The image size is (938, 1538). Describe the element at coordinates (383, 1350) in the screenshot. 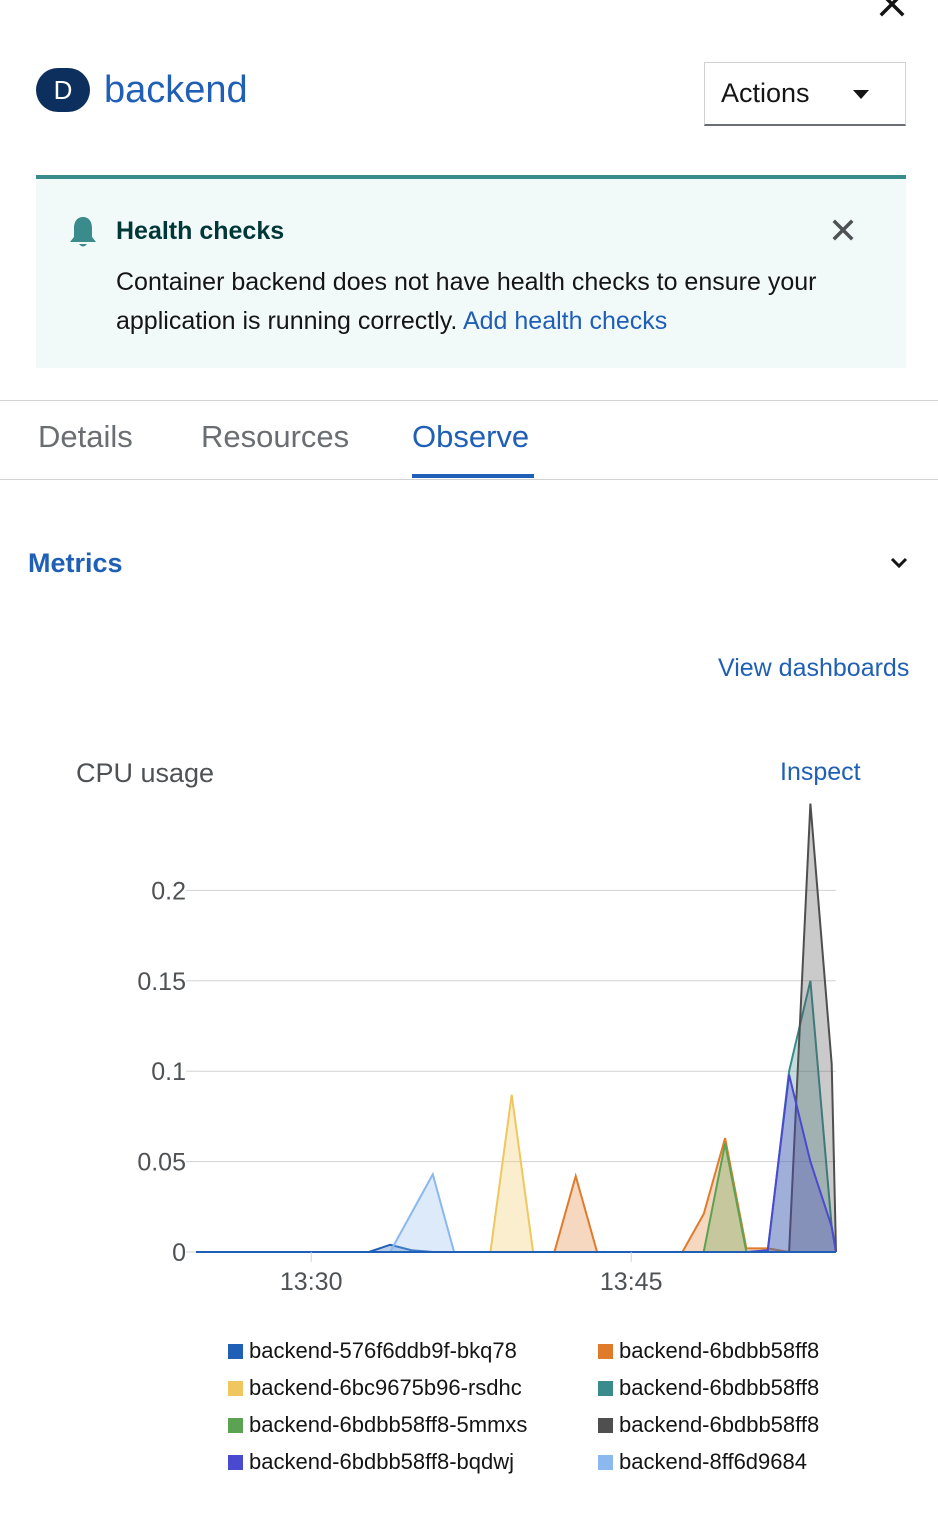

I see `legend-label: backend-576f6ddb9f-bkq78` at that location.